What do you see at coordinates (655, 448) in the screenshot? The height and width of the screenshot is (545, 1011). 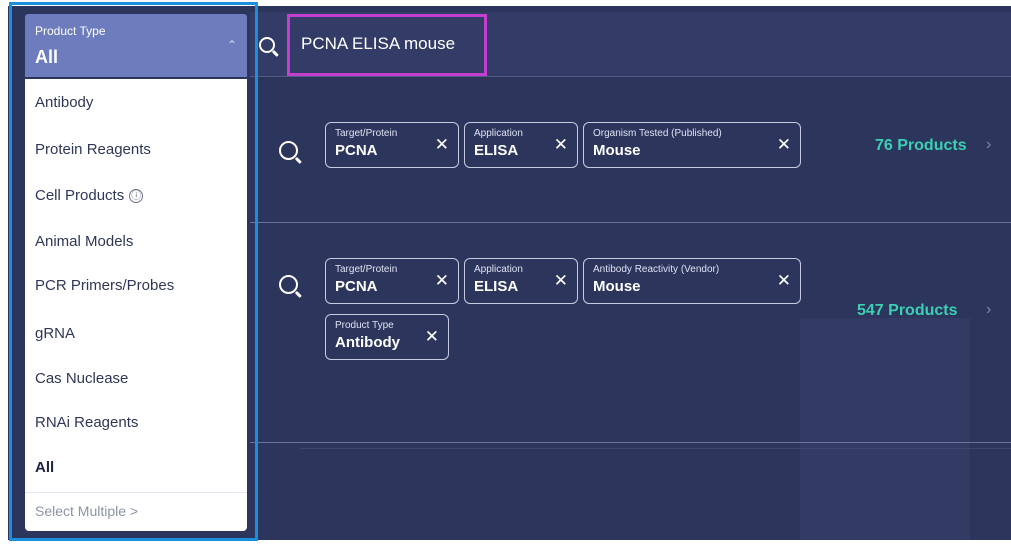 I see `background-divider` at bounding box center [655, 448].